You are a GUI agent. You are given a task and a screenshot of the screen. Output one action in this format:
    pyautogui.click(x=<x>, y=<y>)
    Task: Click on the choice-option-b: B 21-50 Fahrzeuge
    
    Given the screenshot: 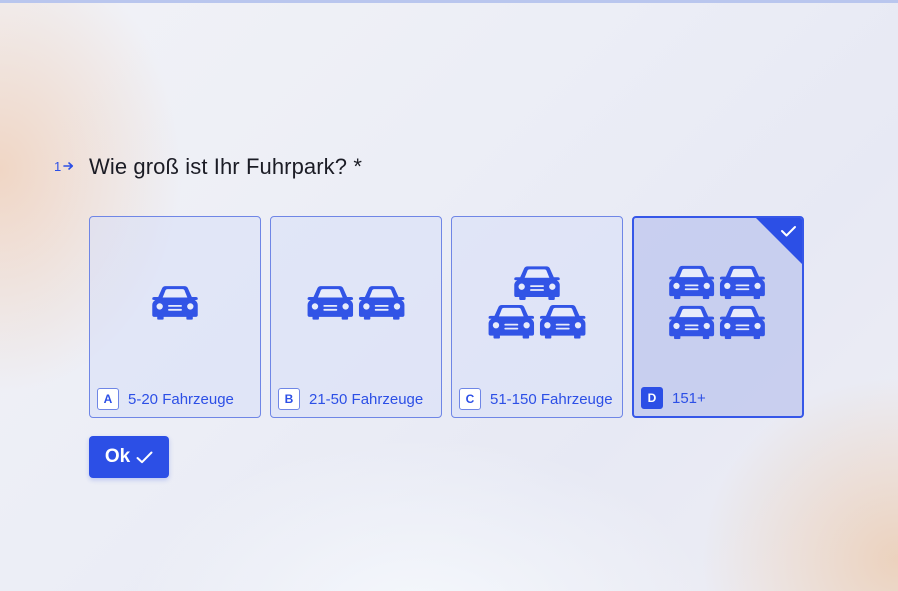 What is the action you would take?
    pyautogui.click(x=356, y=317)
    